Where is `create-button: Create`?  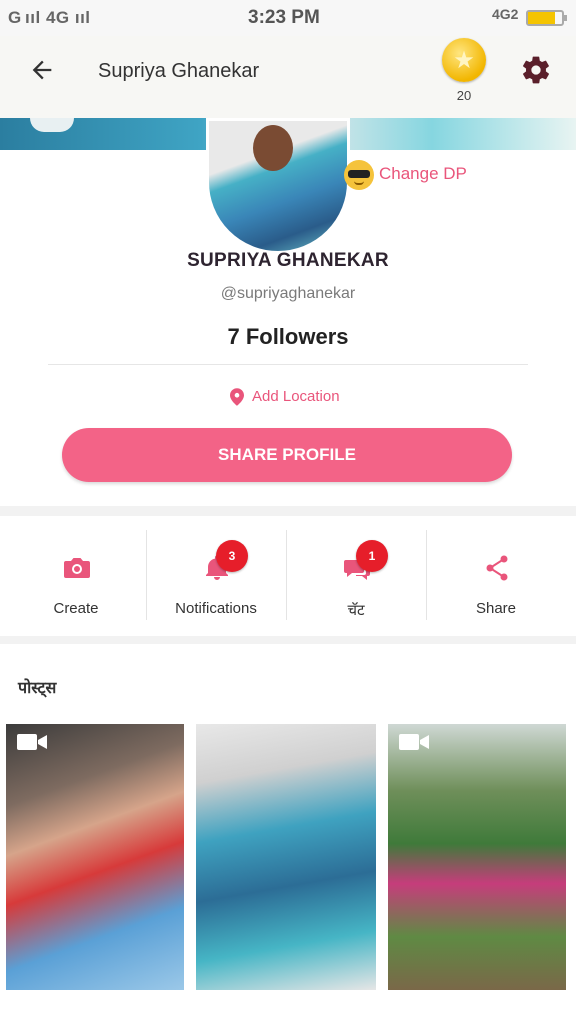
create-button: Create is located at coordinates (76, 576).